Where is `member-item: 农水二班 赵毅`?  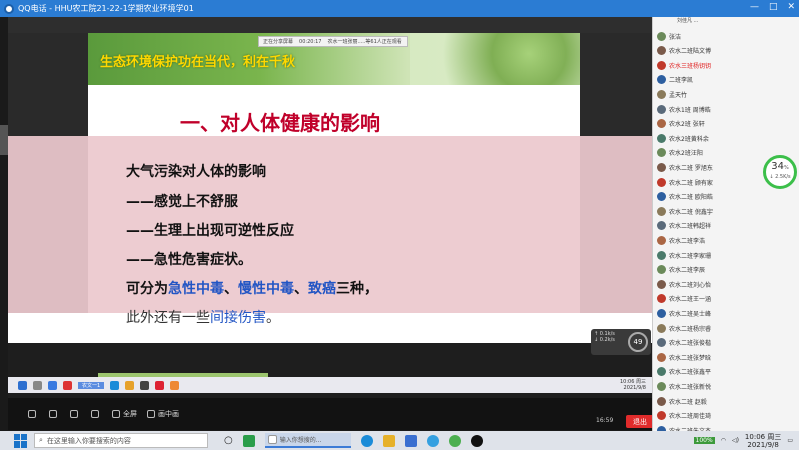
member-item: 农水二班 赵毅 is located at coordinates (682, 401).